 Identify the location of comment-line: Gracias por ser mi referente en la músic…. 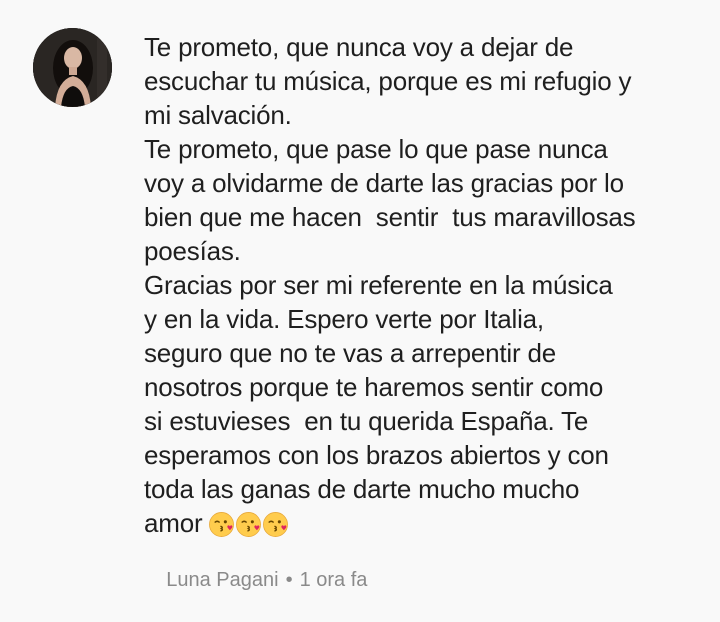
(378, 285).